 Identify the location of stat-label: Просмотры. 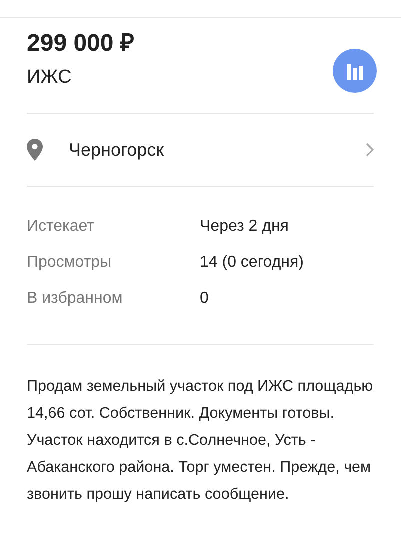
(70, 263).